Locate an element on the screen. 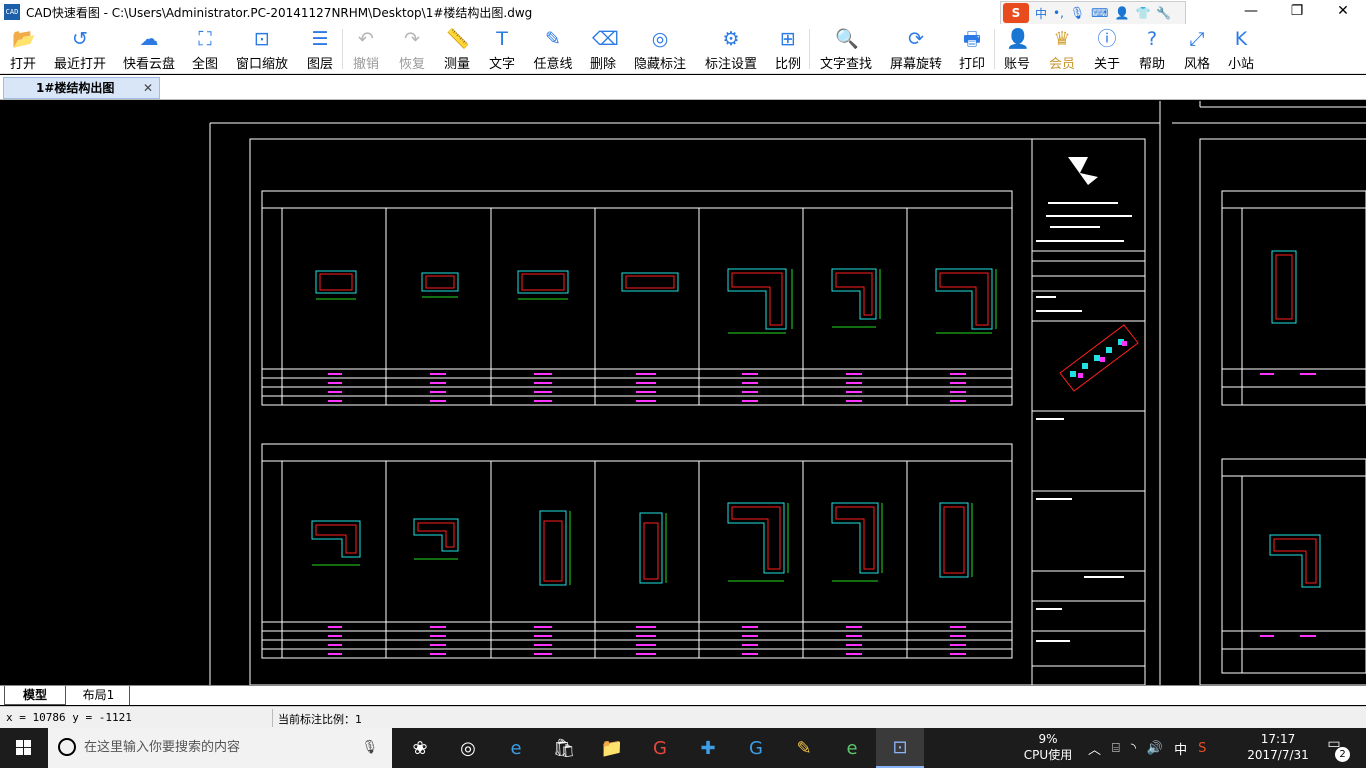  layers-icon: ☰ is located at coordinates (320, 39).